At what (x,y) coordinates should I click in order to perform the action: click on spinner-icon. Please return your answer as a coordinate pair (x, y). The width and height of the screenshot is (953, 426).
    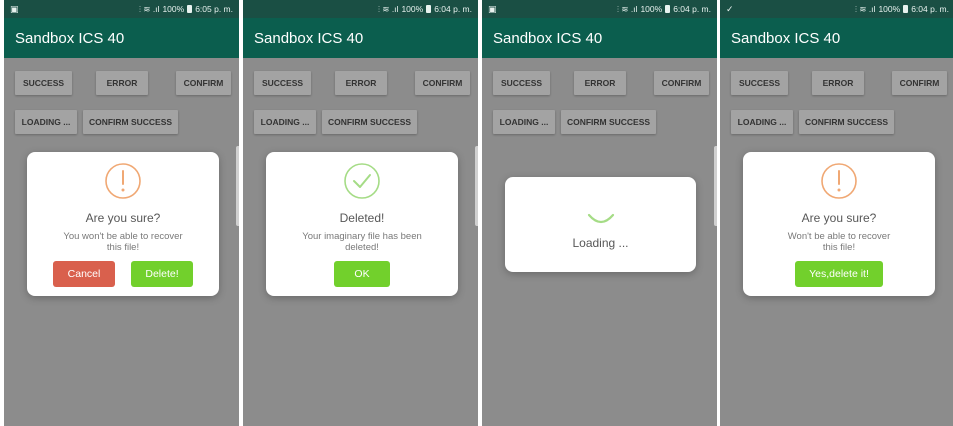
    Looking at the image, I should click on (601, 221).